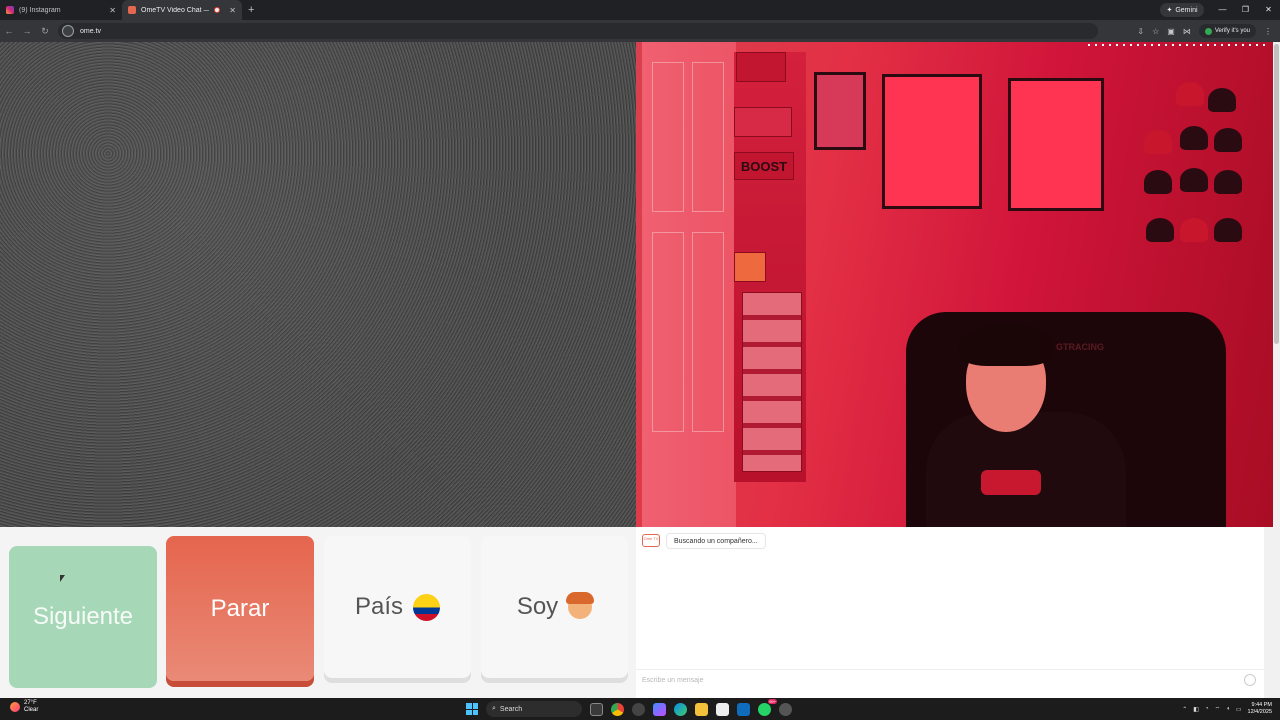 This screenshot has width=1280, height=720. I want to click on recording-icon, so click(217, 10).